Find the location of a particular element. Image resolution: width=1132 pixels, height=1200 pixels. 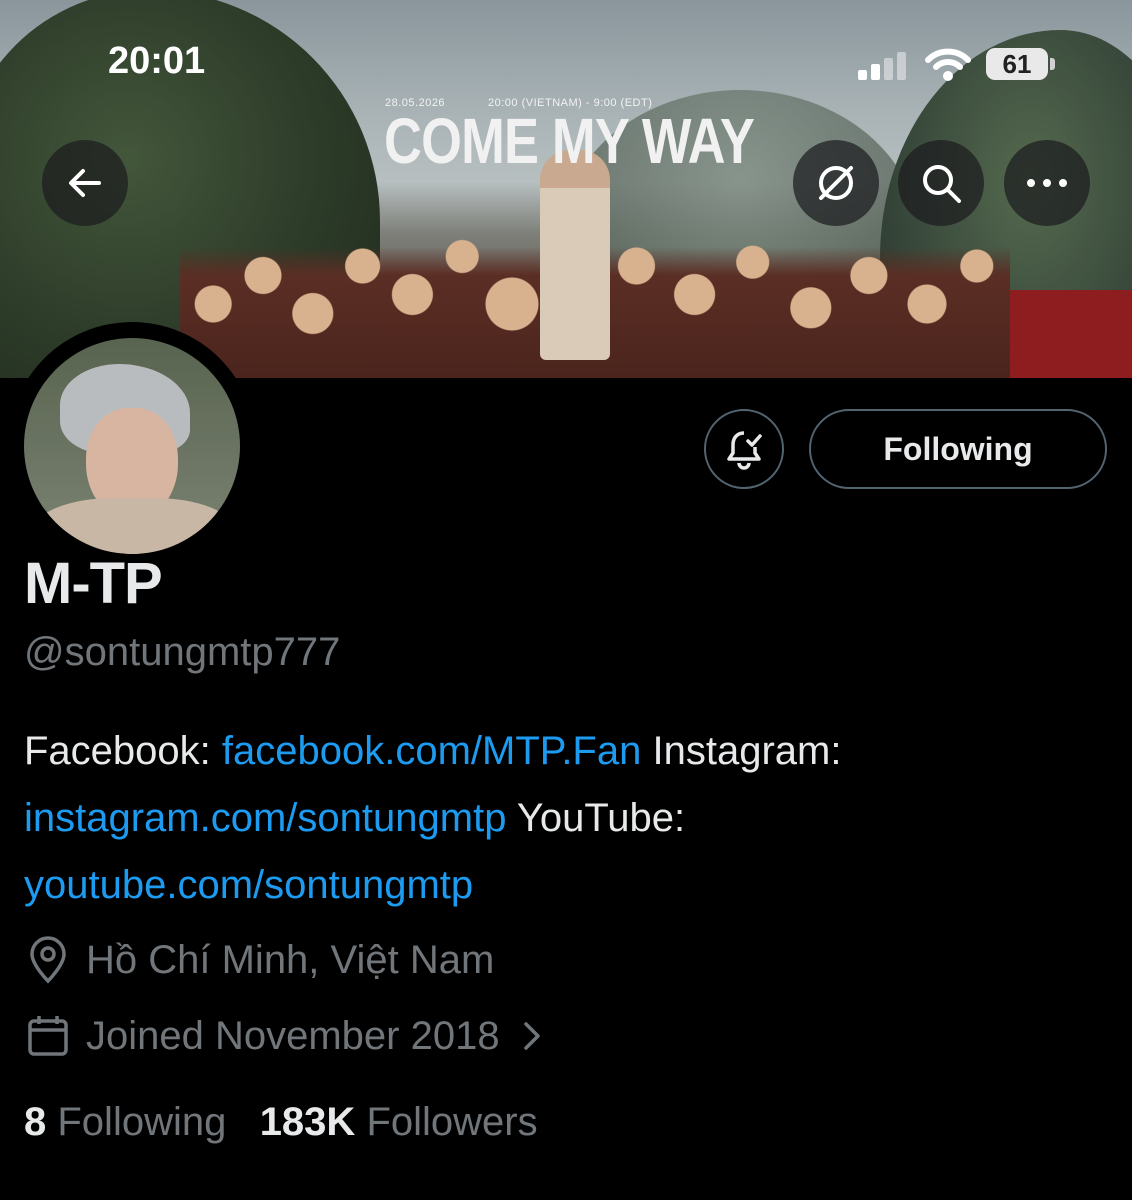

grok-button is located at coordinates (836, 183).